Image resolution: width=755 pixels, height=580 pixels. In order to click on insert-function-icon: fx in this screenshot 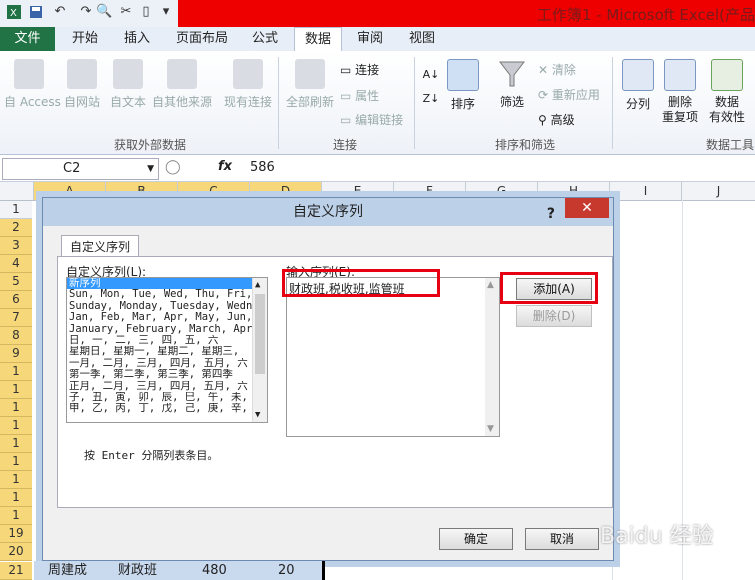, I will do `click(225, 166)`.